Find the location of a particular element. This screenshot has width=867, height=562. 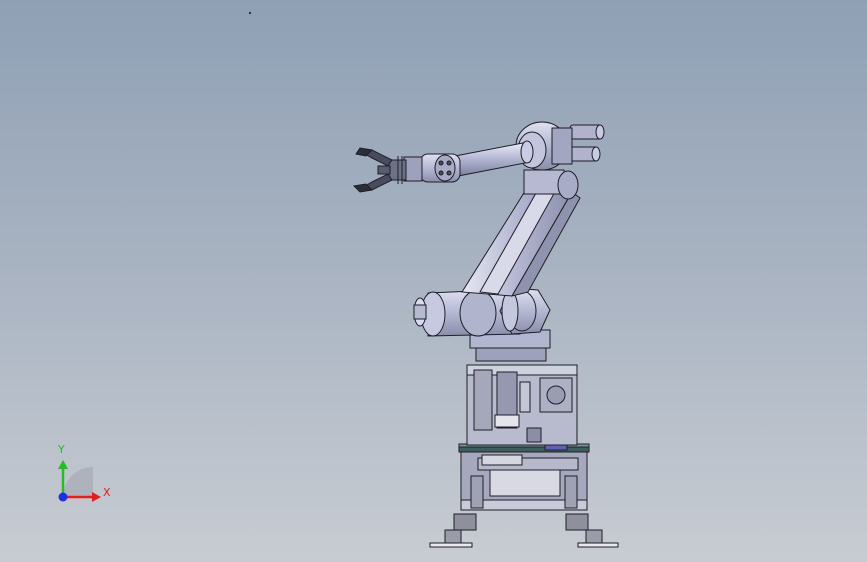

x-axis-label: X is located at coordinates (107, 492).